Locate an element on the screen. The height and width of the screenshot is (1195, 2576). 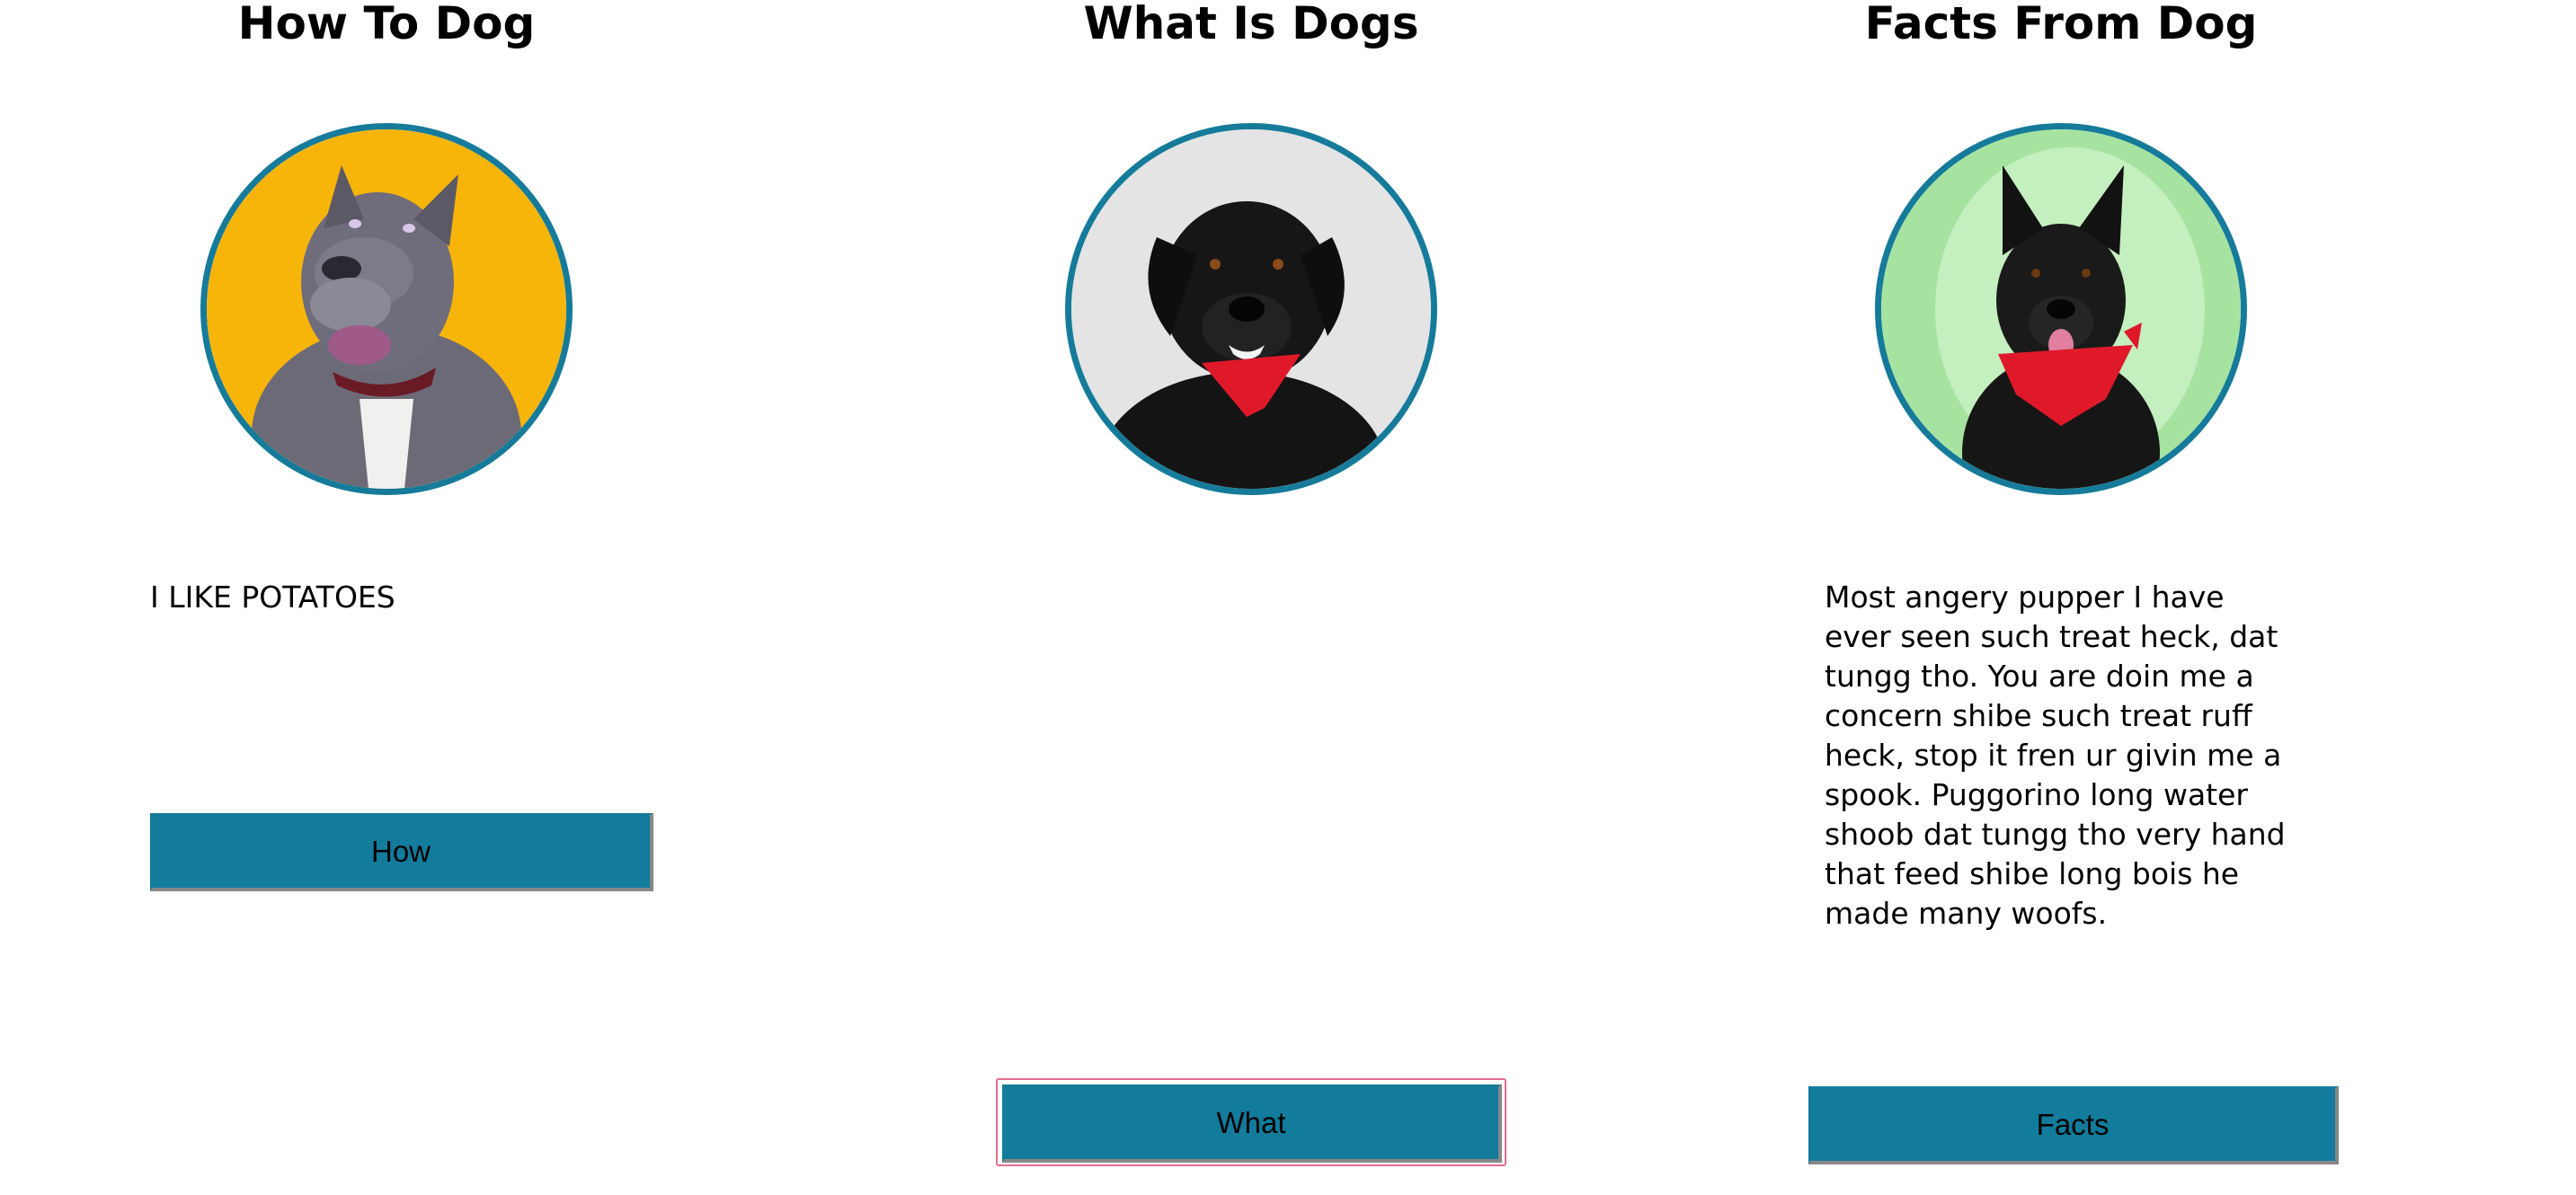
black-lab-dog-photo-icon is located at coordinates (1251, 309).